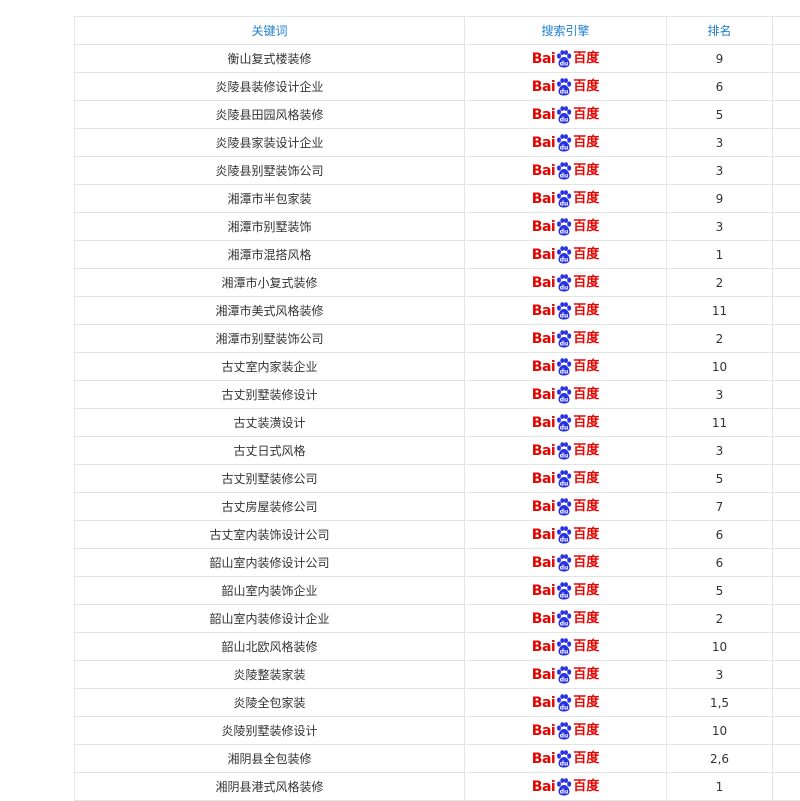  I want to click on keyword-cell: 衡山复式楼装修, so click(270, 59).